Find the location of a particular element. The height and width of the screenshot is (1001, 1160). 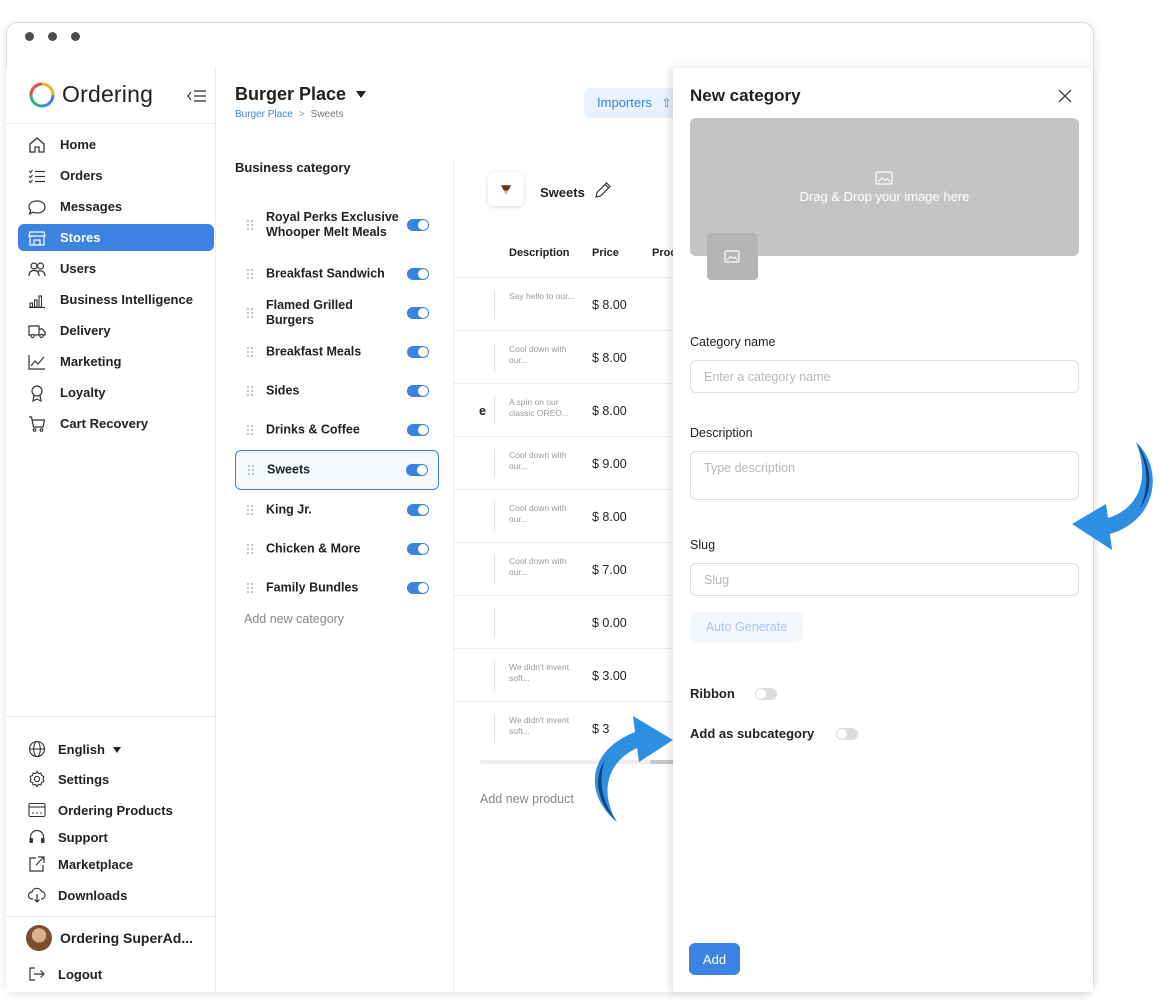

sidebar-item-loyalty: Loyalty is located at coordinates (116, 392).